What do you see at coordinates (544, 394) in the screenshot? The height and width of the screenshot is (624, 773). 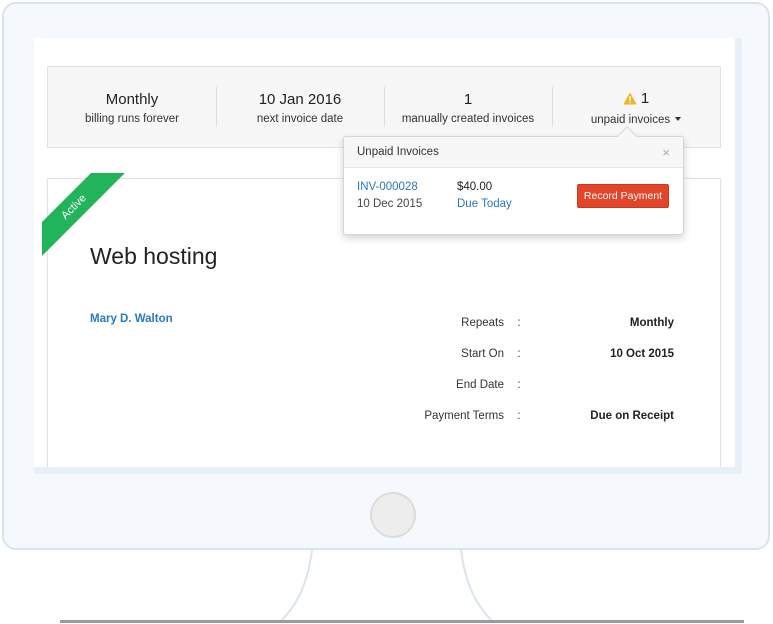 I see `detail-row-end-date: End Date :` at bounding box center [544, 394].